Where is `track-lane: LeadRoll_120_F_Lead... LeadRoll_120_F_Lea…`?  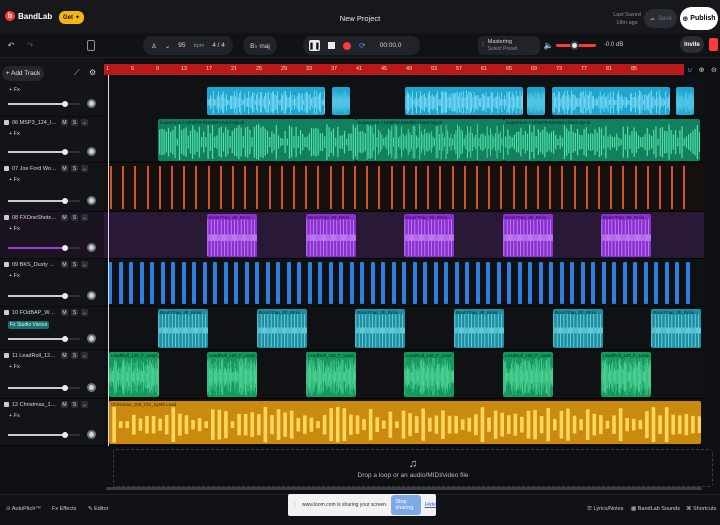
track-lane: LeadRoll_120_F_Lead... LeadRoll_120_F_Lea… is located at coordinates (404, 374).